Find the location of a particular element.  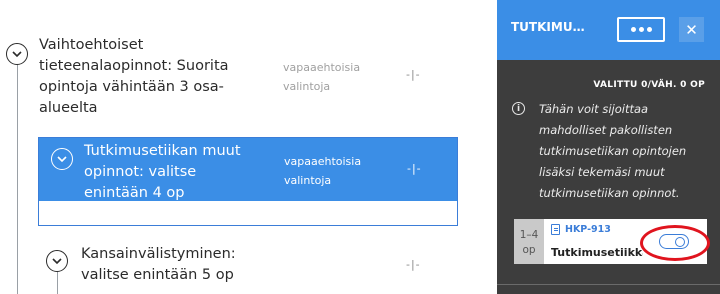

module-credits: -|- is located at coordinates (414, 168).